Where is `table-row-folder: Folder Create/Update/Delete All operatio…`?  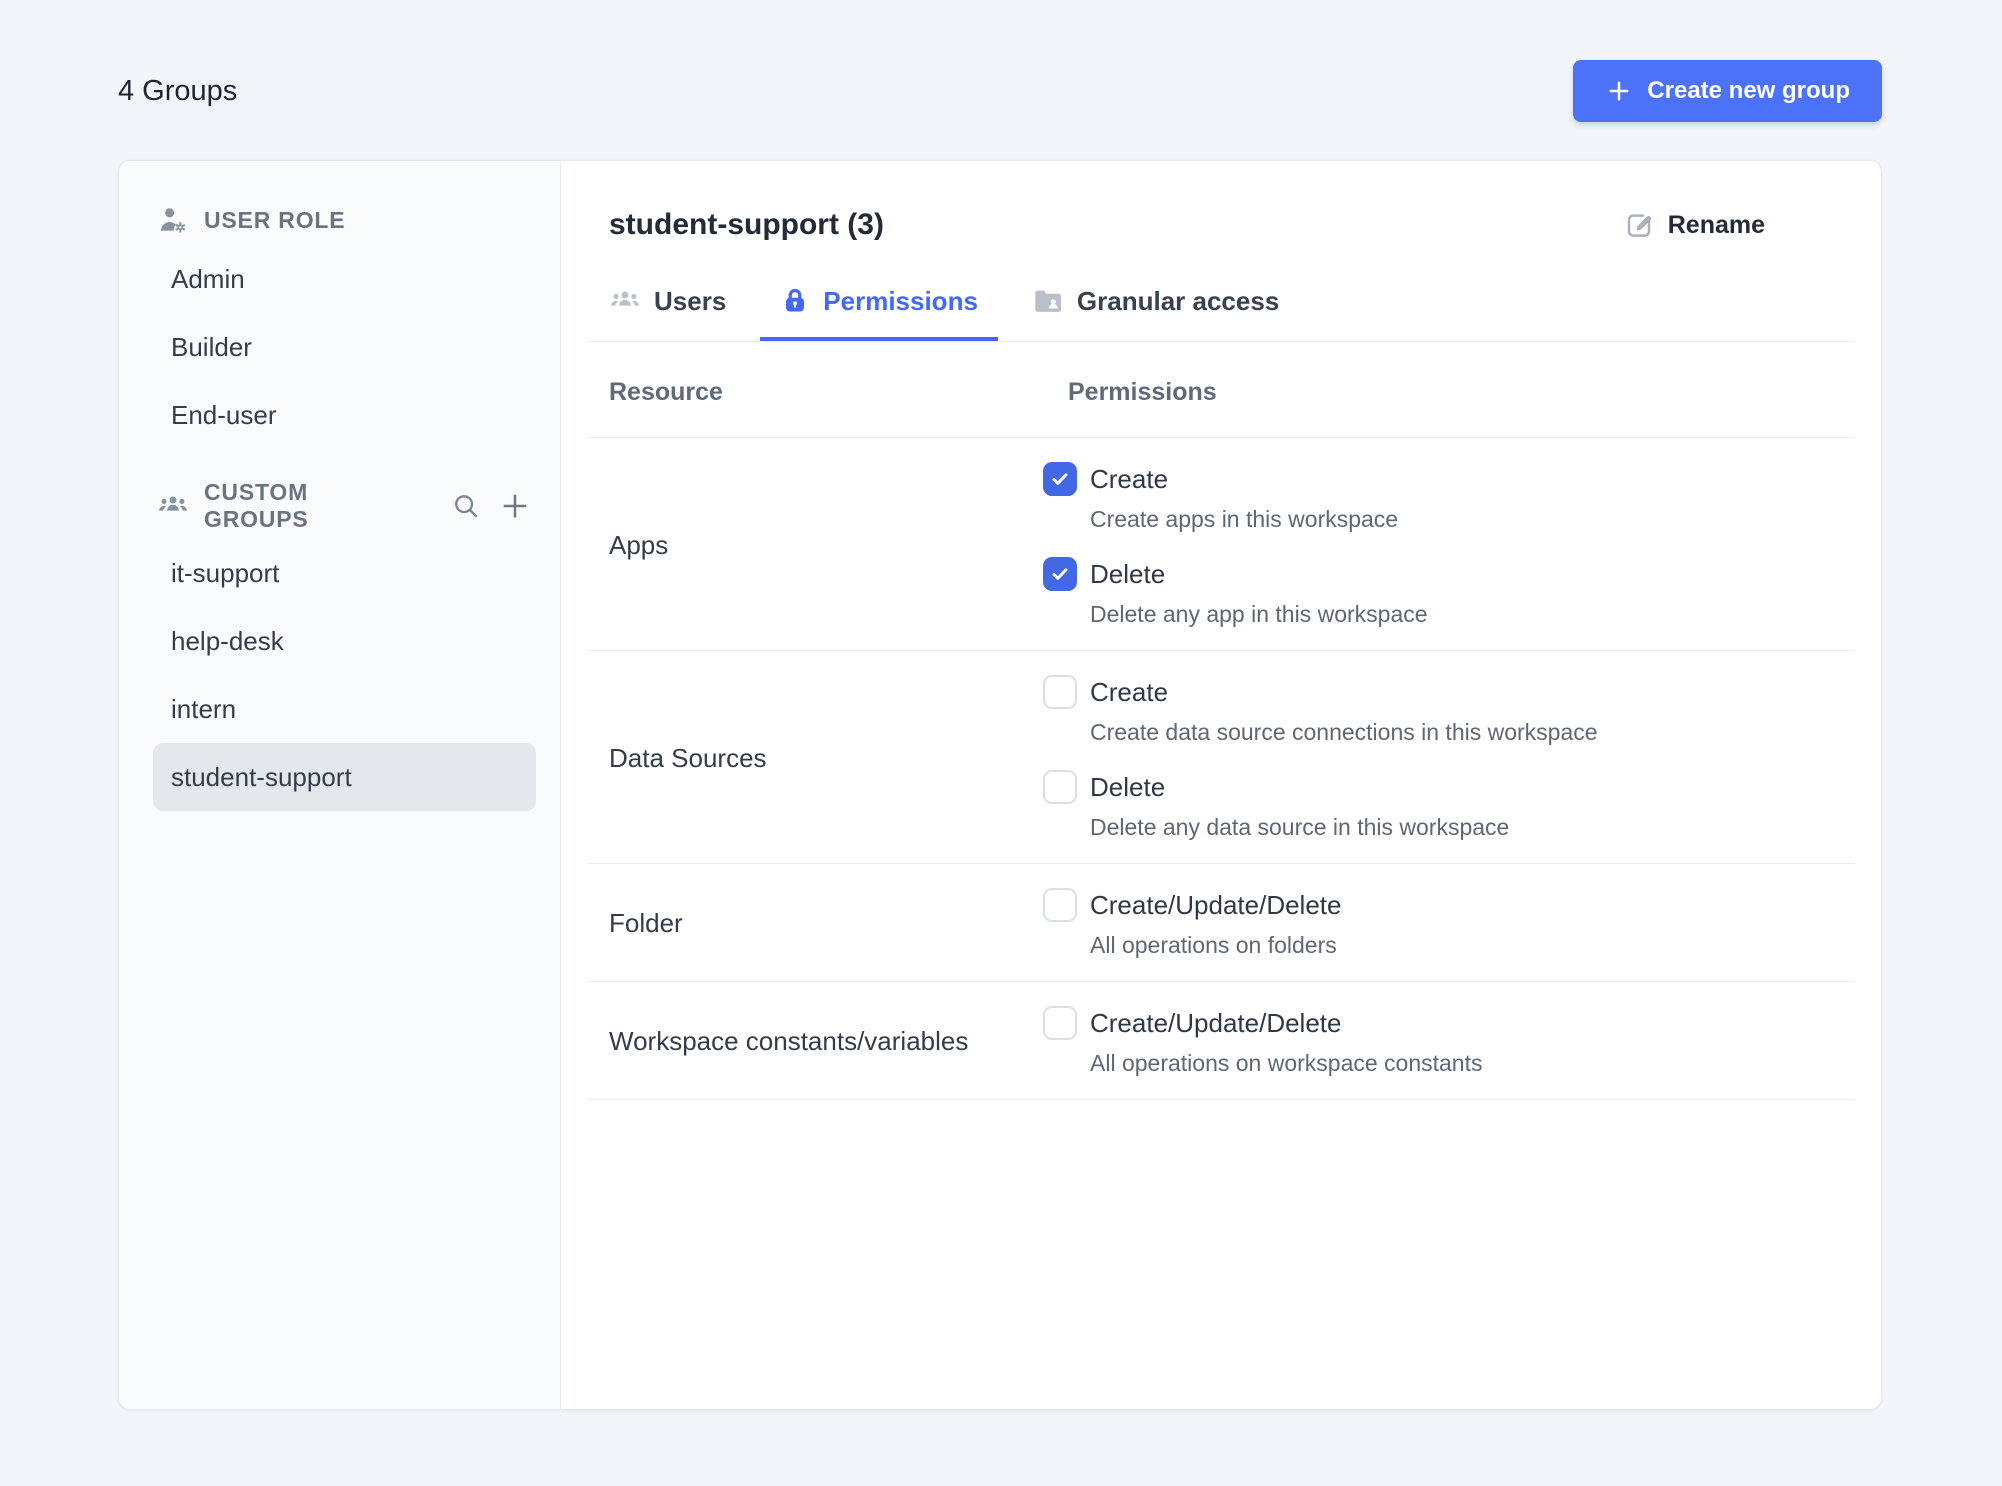 table-row-folder: Folder Create/Update/Delete All operatio… is located at coordinates (1221, 923).